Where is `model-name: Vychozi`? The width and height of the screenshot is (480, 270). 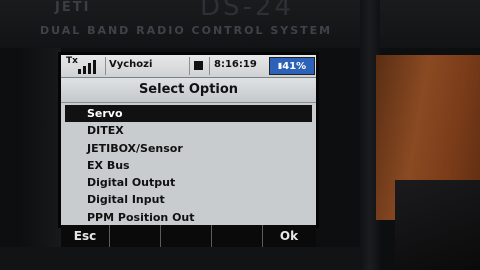
model-name: Vychozi is located at coordinates (131, 64).